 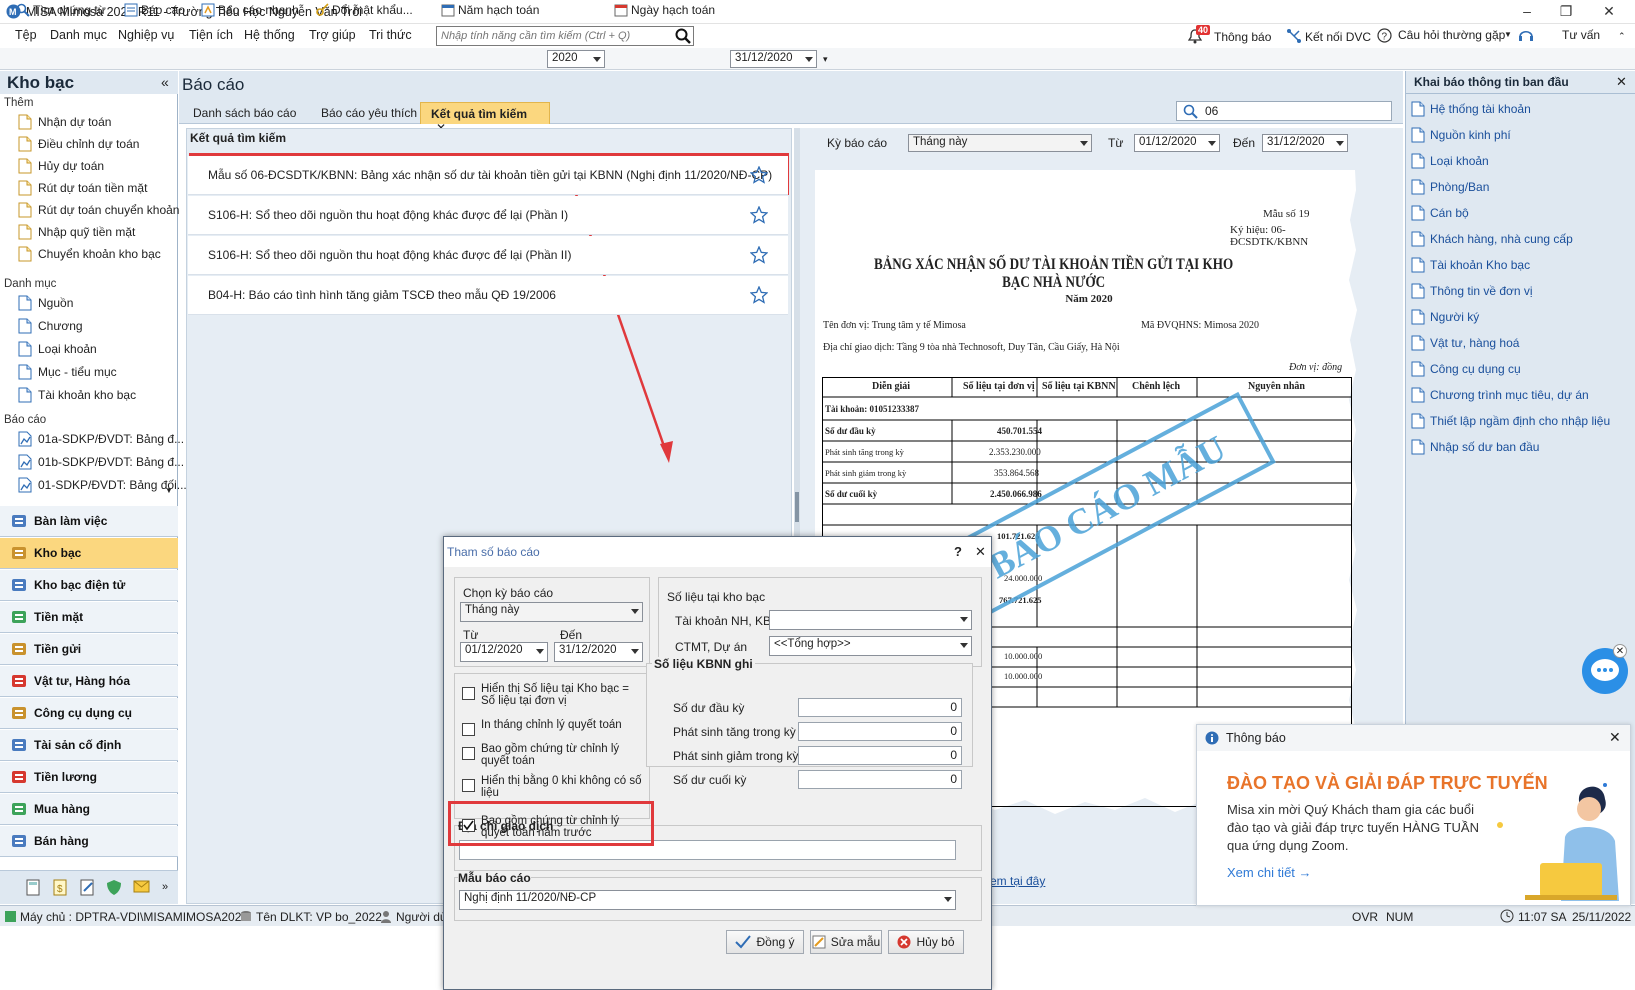 I want to click on setup-item: Người ký, so click(x=1445, y=317).